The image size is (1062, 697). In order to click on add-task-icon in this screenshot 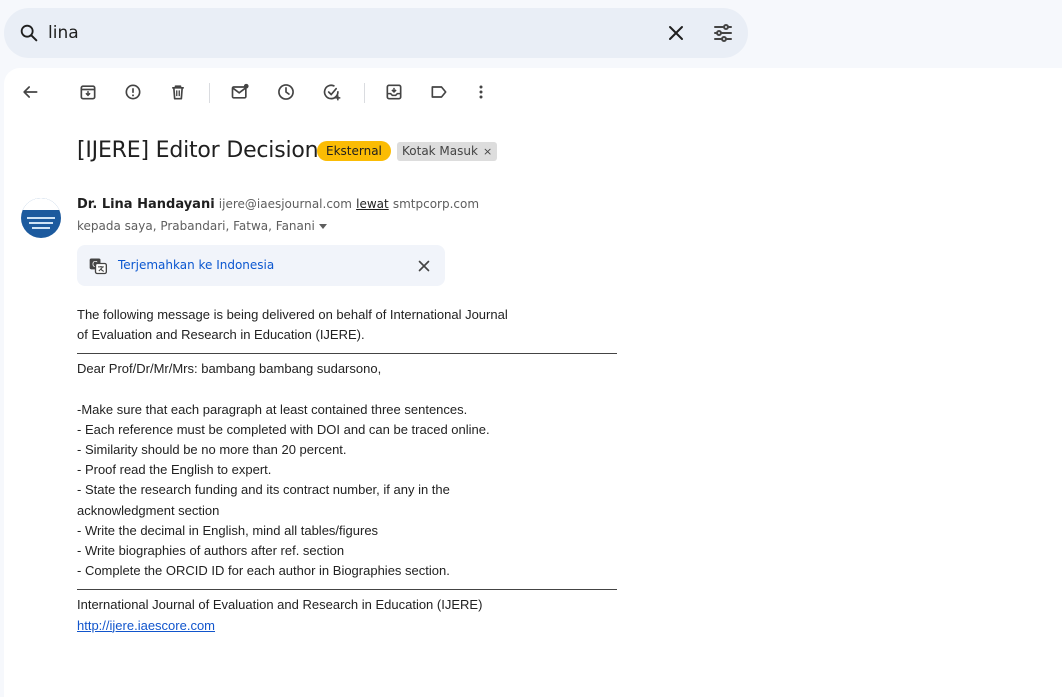, I will do `click(332, 92)`.